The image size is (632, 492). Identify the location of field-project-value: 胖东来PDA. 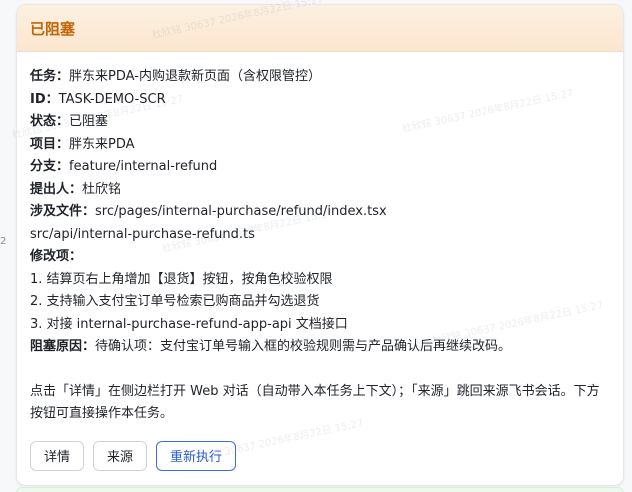
(102, 144).